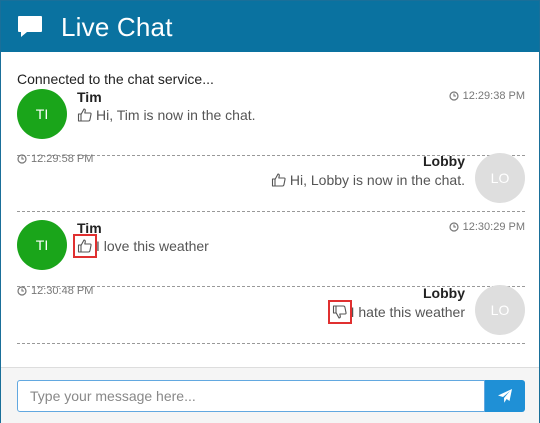  Describe the element at coordinates (493, 227) in the screenshot. I see `message-time-text: 12:30:29 PM` at that location.